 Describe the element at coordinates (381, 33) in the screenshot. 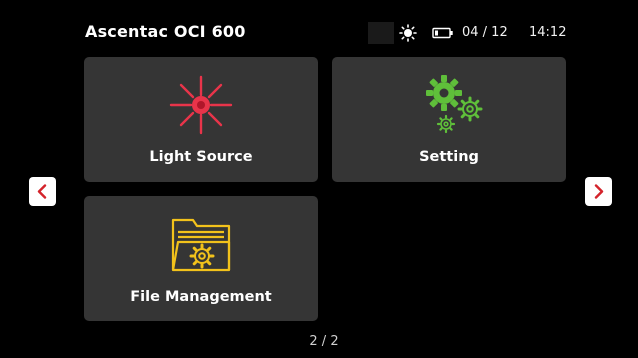

I see `status-indicator-block` at that location.